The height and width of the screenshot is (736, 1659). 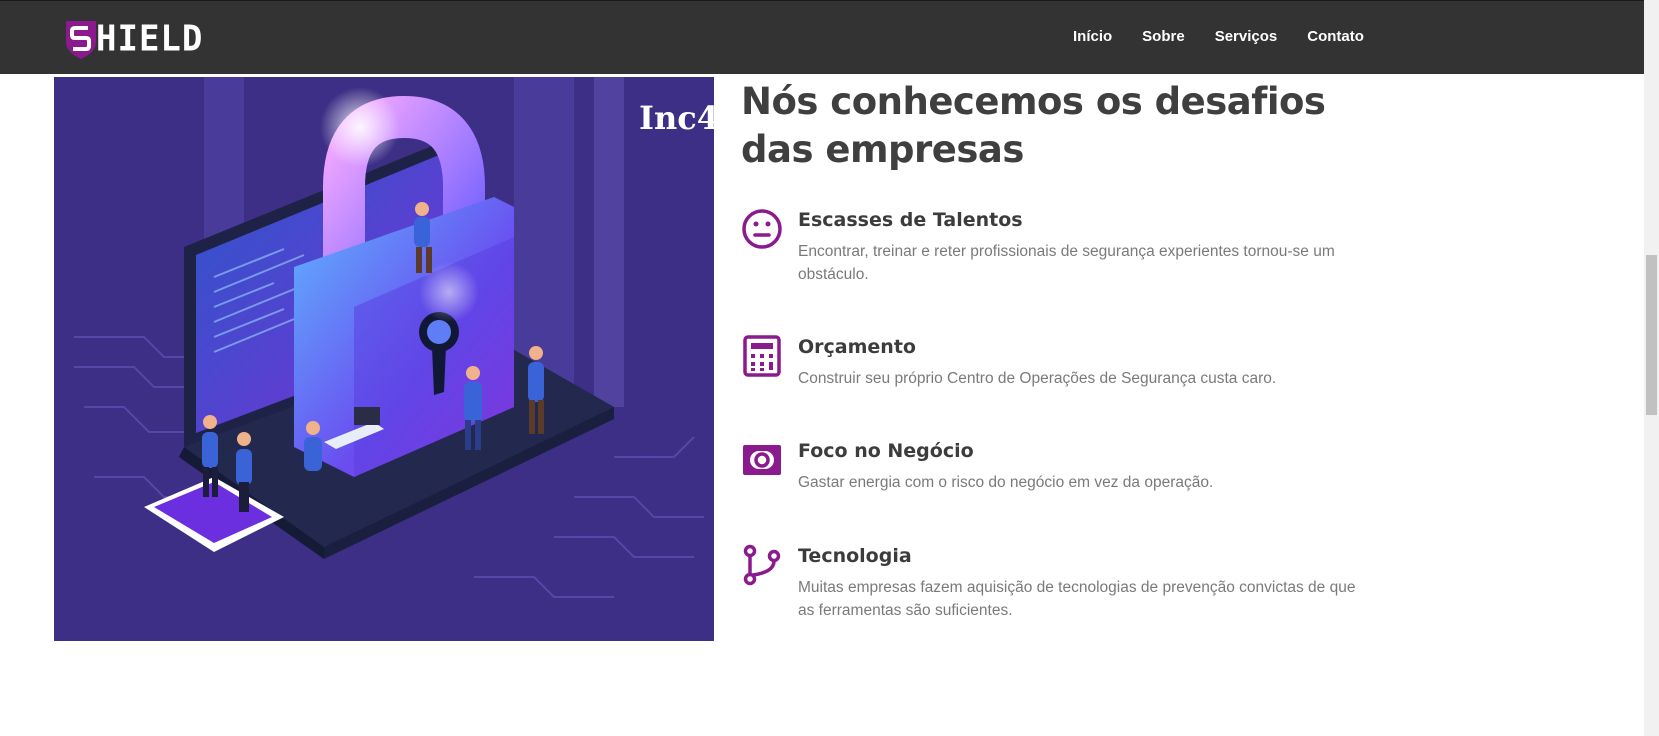 I want to click on brand-logo-text: HIELD, so click(x=150, y=39).